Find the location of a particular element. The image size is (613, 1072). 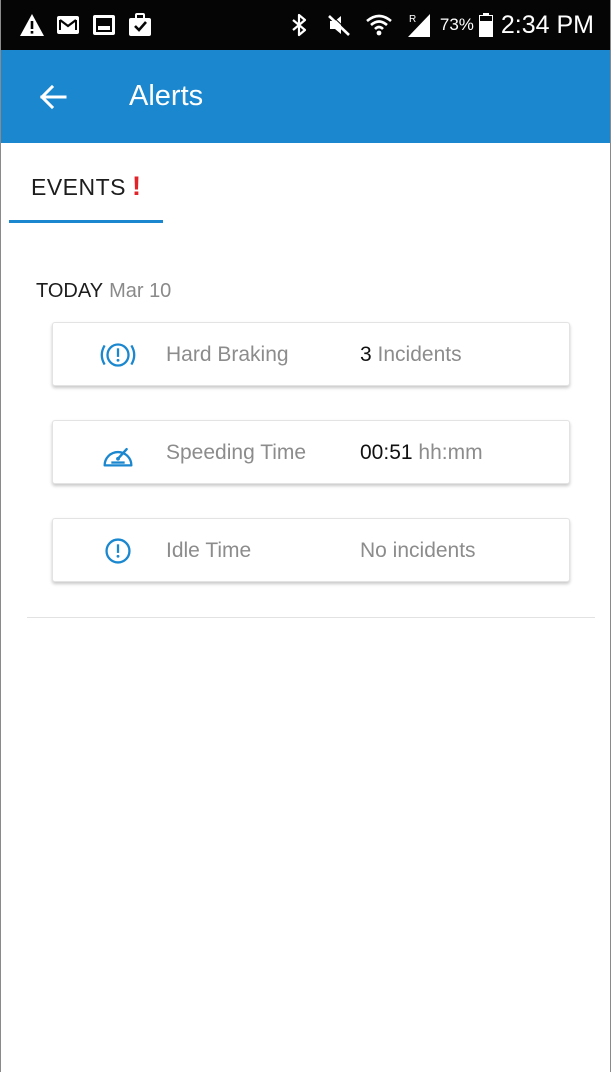

warning-icon is located at coordinates (32, 25).